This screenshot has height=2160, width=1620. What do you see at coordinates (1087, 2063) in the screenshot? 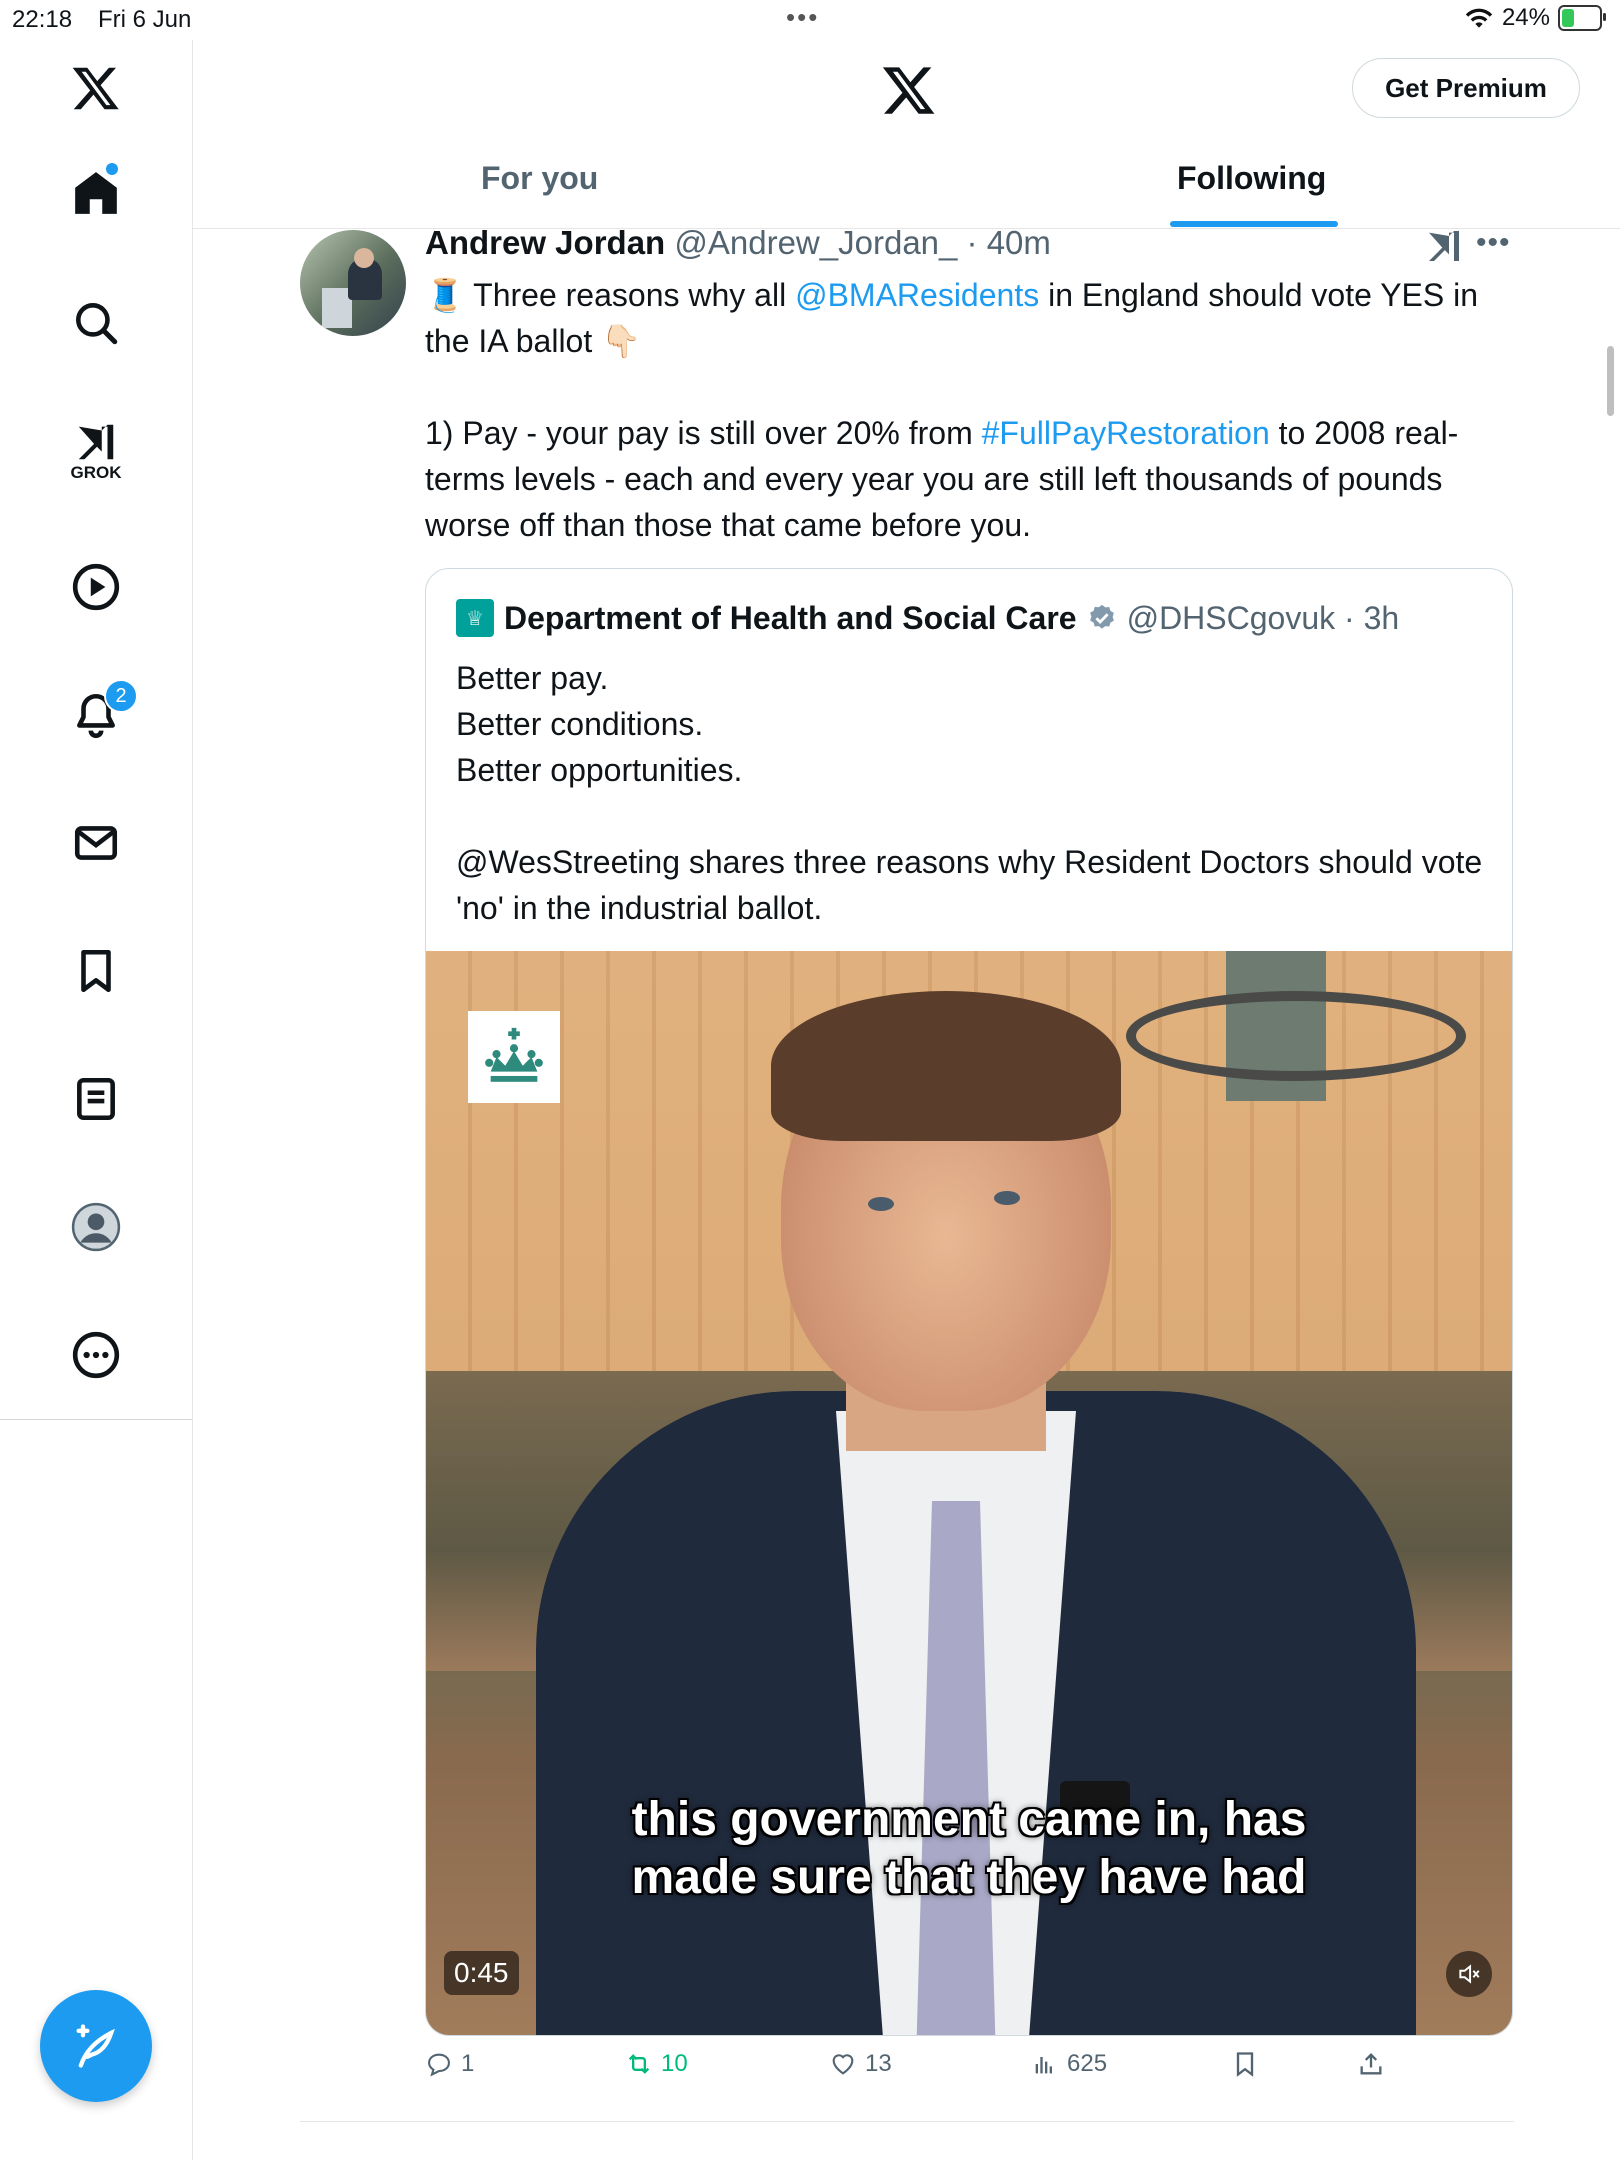
I see `views-count: 625` at bounding box center [1087, 2063].